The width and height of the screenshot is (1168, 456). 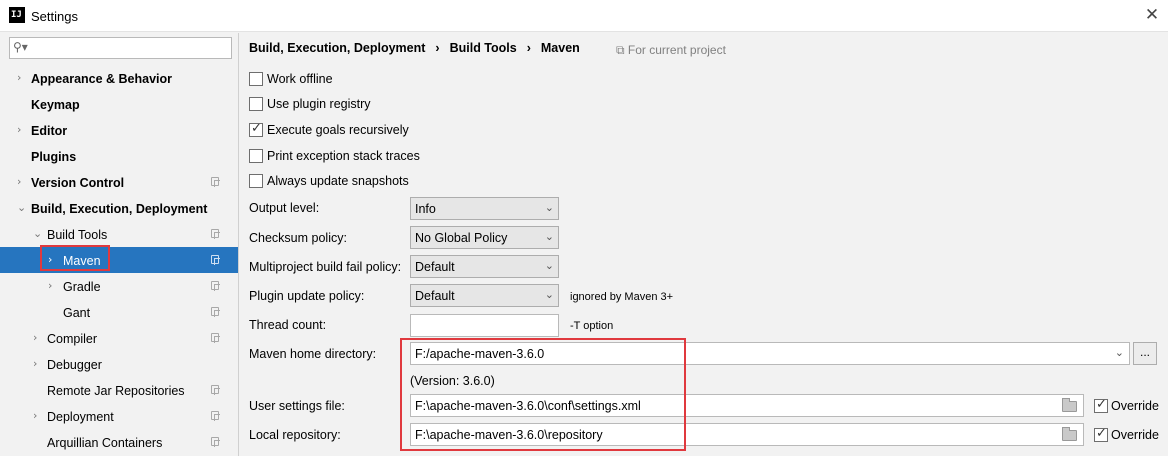 I want to click on for-current-project-label: For current project, so click(x=676, y=50).